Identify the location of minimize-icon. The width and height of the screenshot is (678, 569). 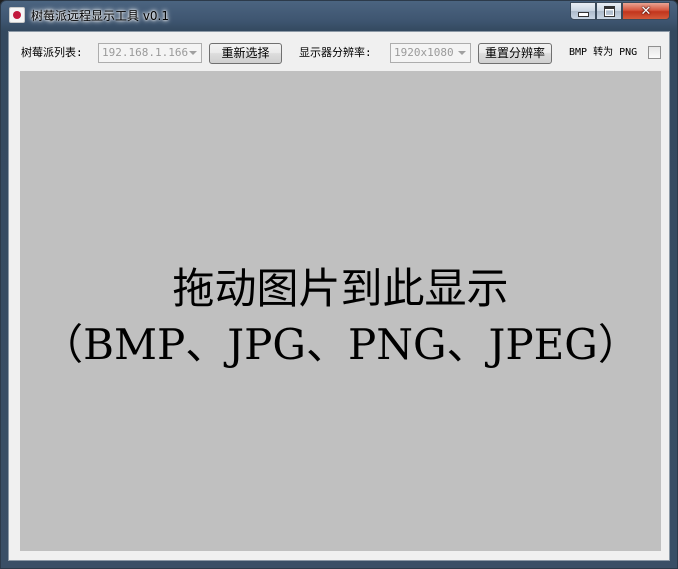
(583, 14).